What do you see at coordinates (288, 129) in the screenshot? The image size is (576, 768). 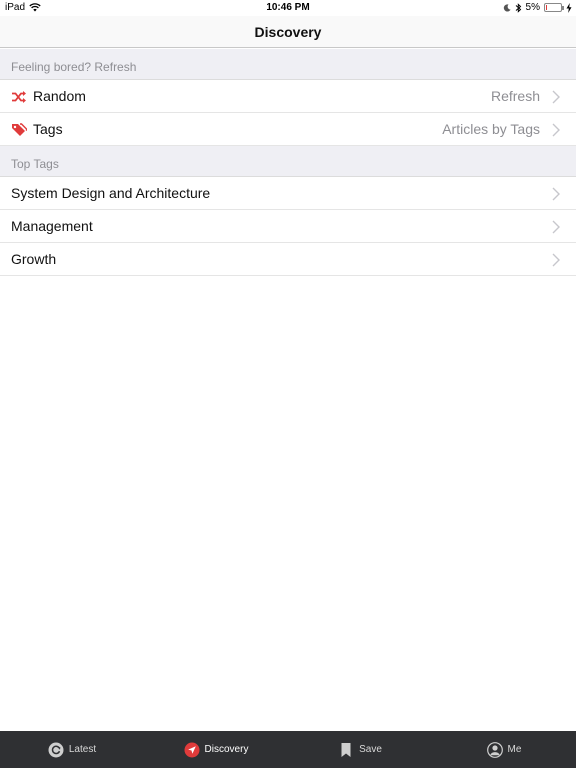 I see `tags-row: Tags Articles by Tags` at bounding box center [288, 129].